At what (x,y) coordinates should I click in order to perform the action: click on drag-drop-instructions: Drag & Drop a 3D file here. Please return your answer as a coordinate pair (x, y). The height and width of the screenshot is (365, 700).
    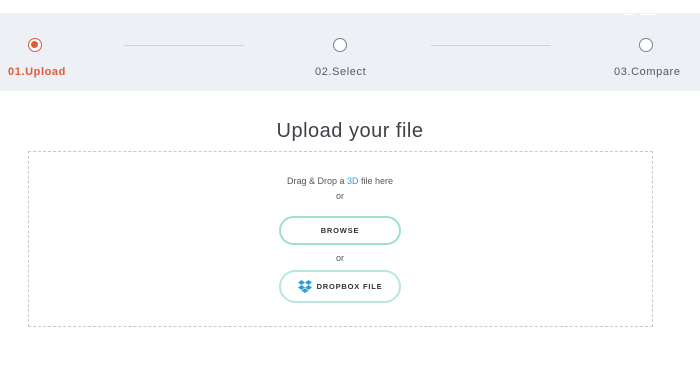
    Looking at the image, I should click on (340, 181).